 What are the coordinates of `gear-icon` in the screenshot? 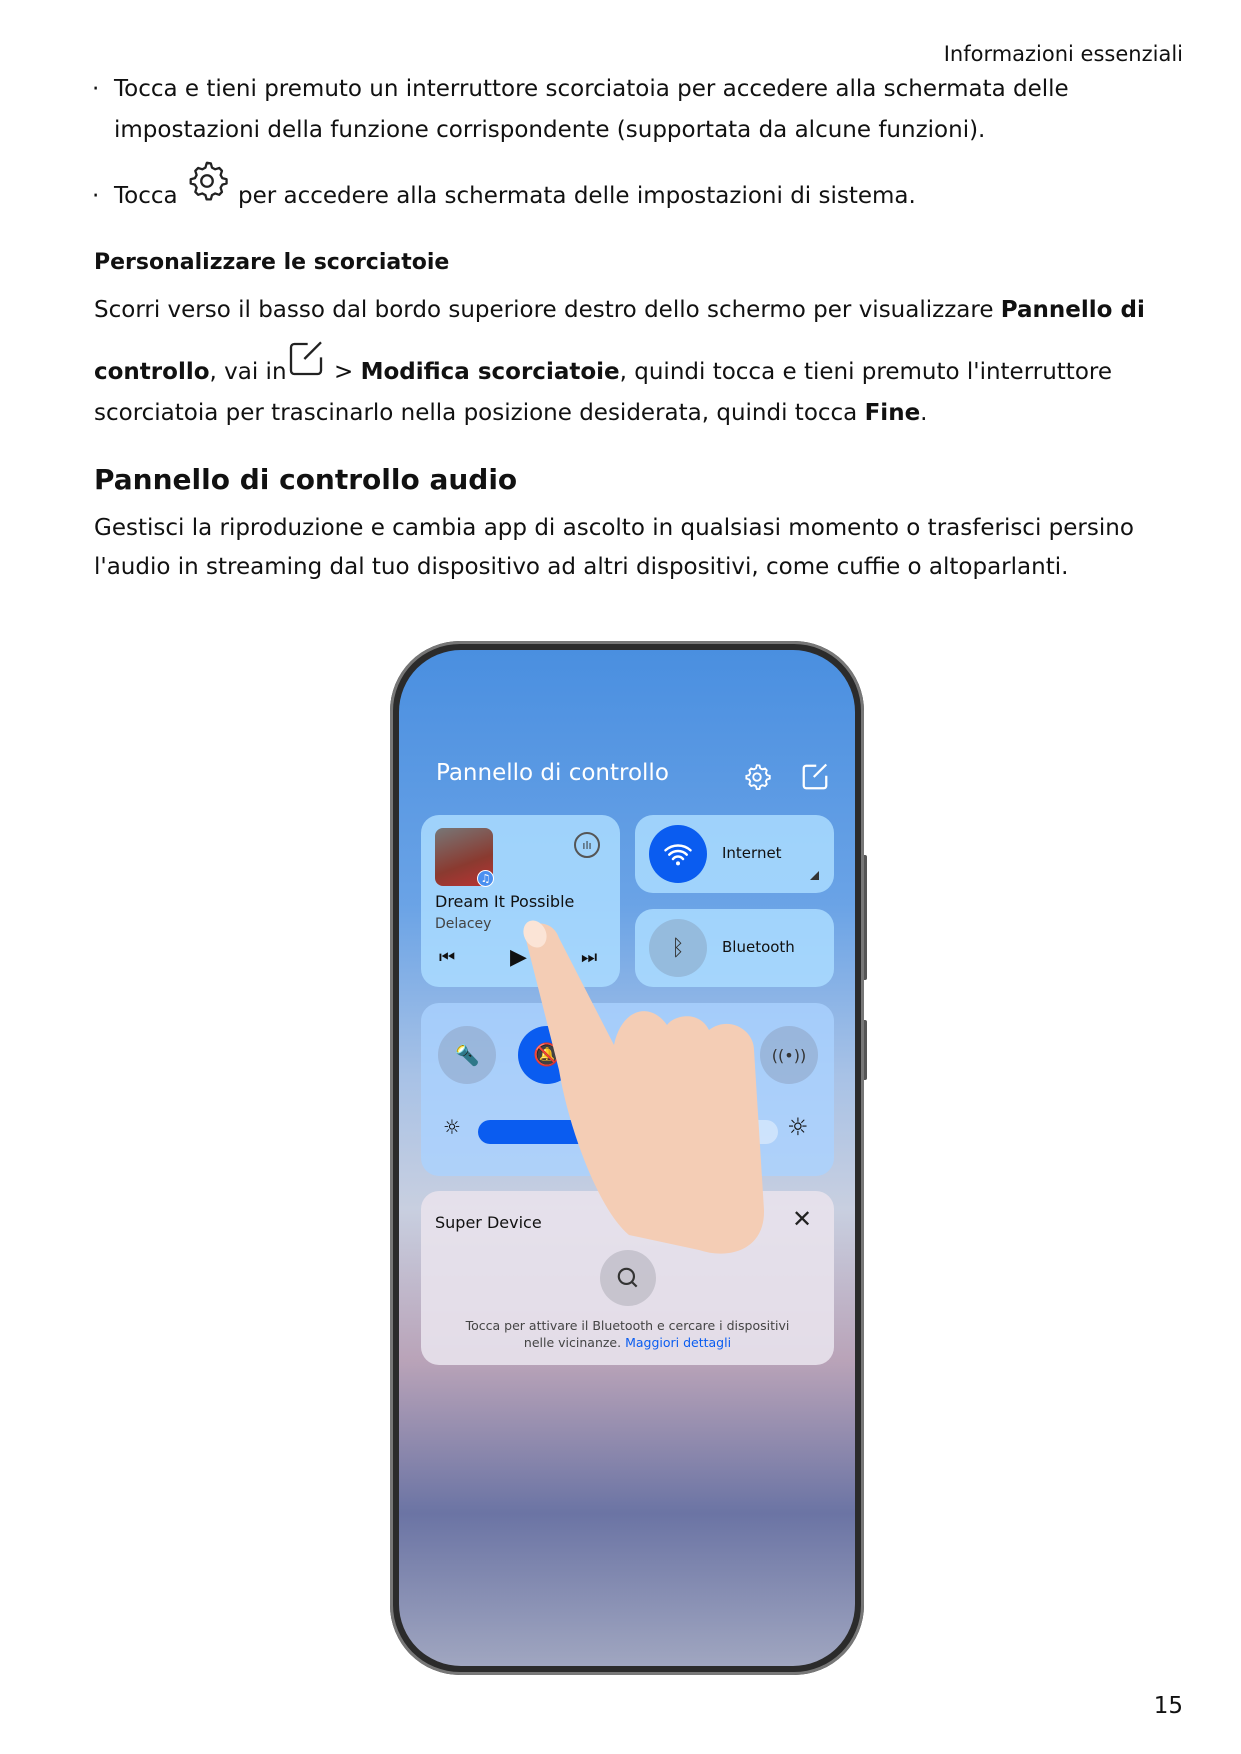 It's located at (208, 181).